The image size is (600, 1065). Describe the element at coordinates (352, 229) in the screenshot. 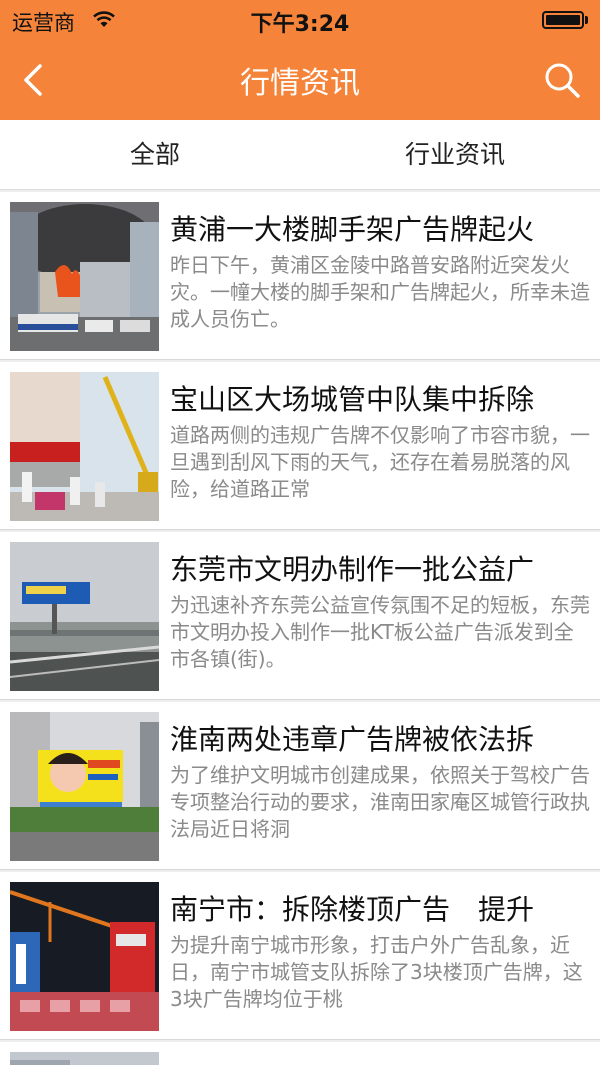

I see `news-title: 黄浦一大楼脚手架广告牌起火` at that location.